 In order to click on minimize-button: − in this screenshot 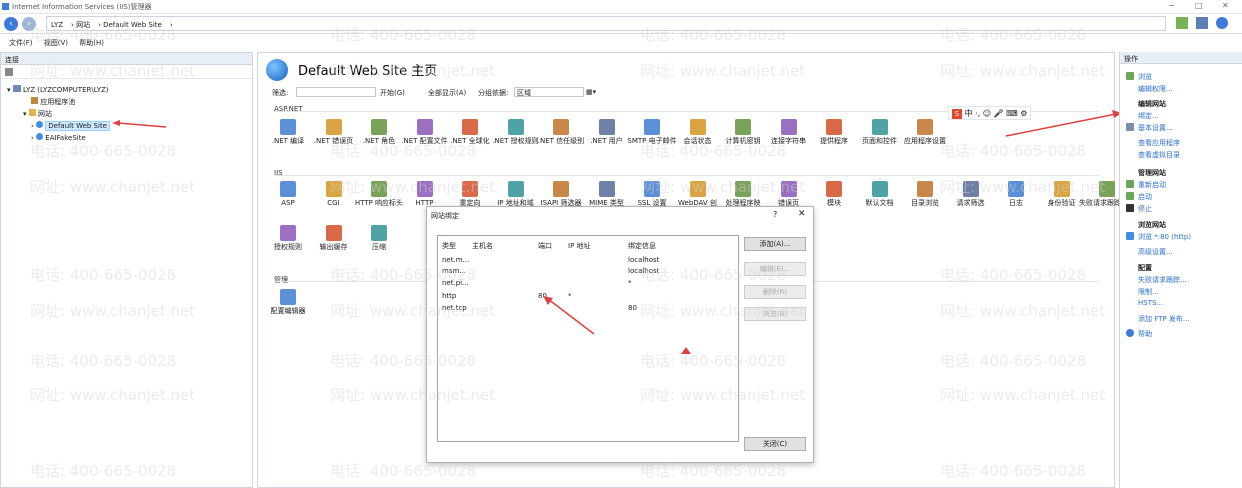, I will do `click(1171, 5)`.